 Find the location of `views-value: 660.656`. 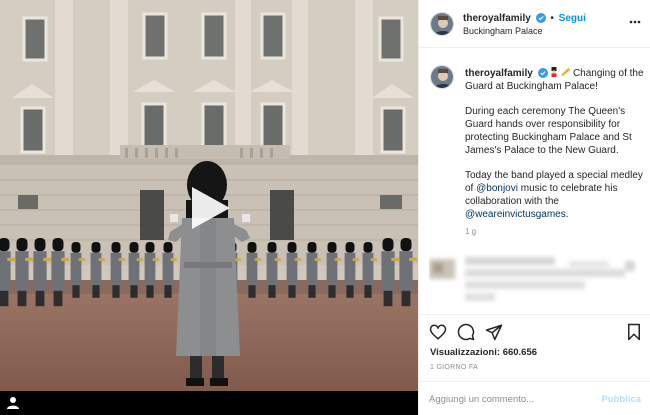

views-value: 660.656 is located at coordinates (520, 352).